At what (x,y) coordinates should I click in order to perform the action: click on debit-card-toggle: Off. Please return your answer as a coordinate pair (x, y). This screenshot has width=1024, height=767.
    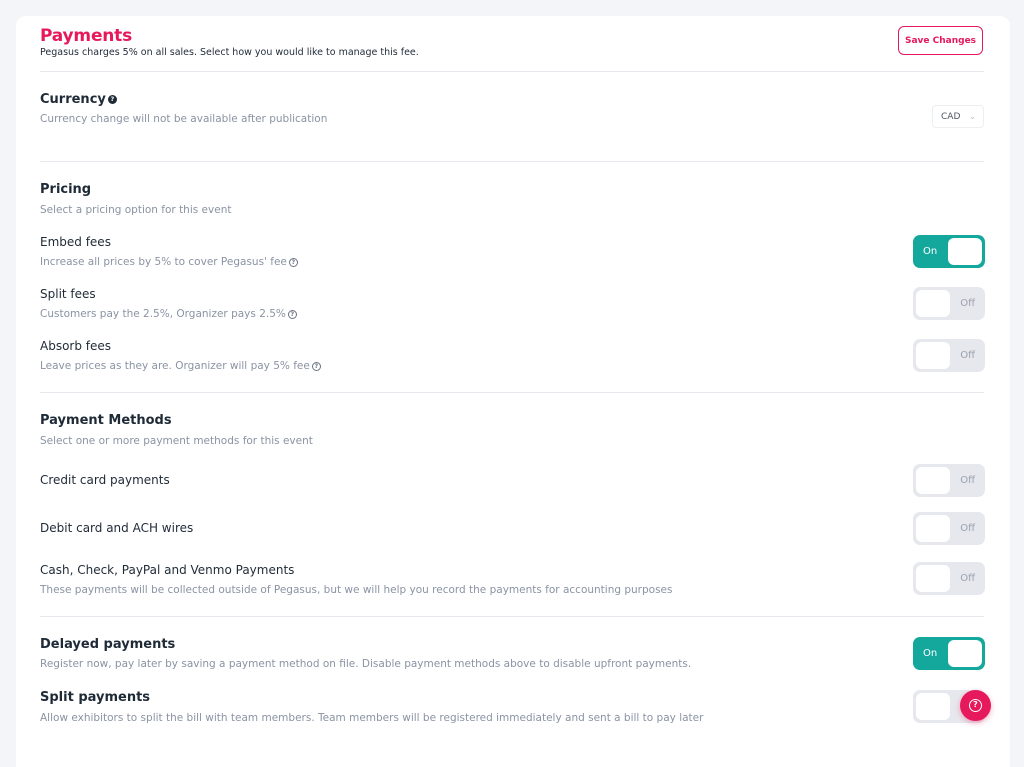
    Looking at the image, I should click on (949, 528).